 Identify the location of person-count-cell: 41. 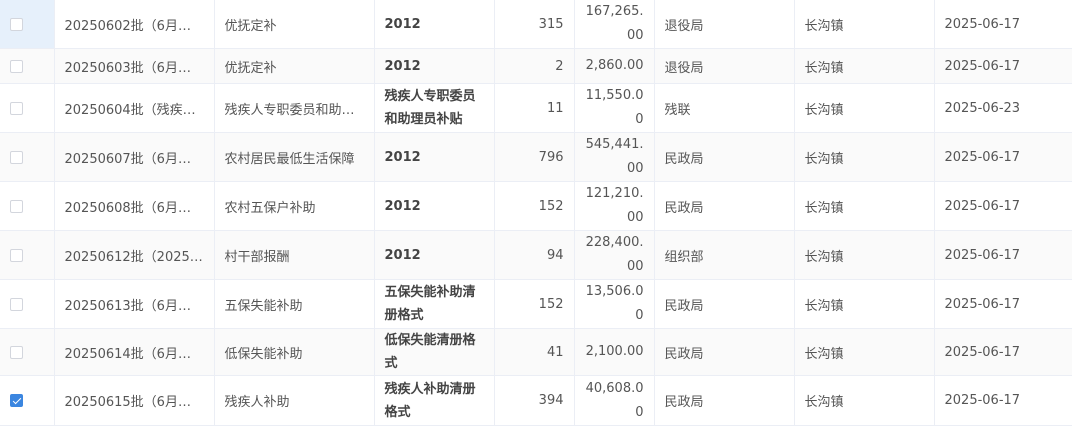
(534, 352).